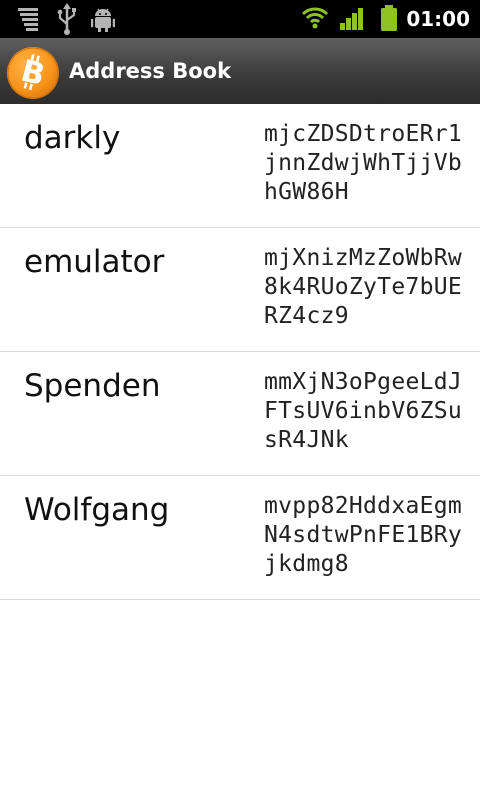 This screenshot has height=800, width=480. What do you see at coordinates (315, 18) in the screenshot?
I see `wifi-icon` at bounding box center [315, 18].